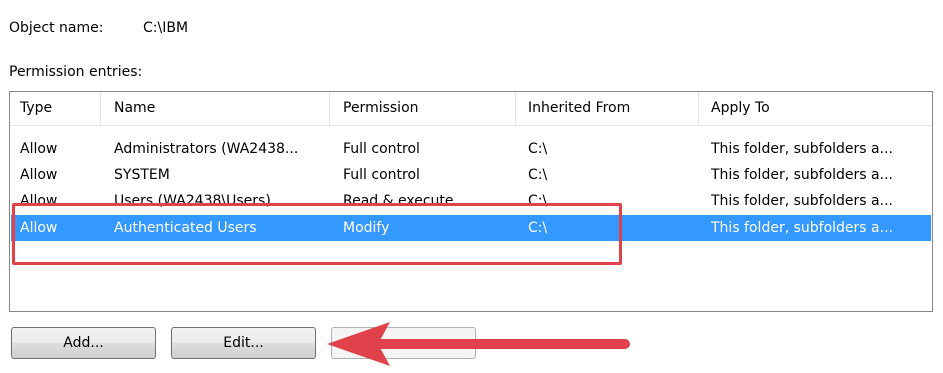  What do you see at coordinates (403, 343) in the screenshot?
I see `remove-button` at bounding box center [403, 343].